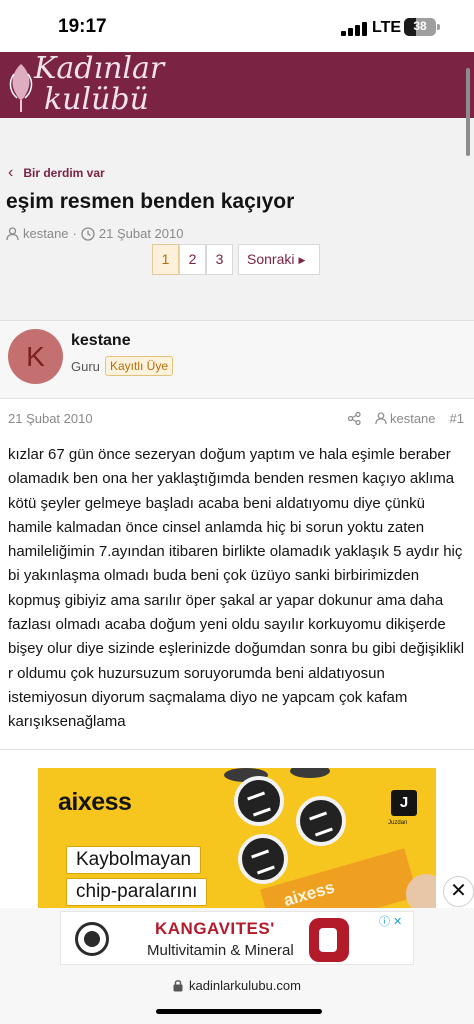 This screenshot has width=474, height=1024. Describe the element at coordinates (96, 99) in the screenshot. I see `logo-line-2: kulübü` at that location.